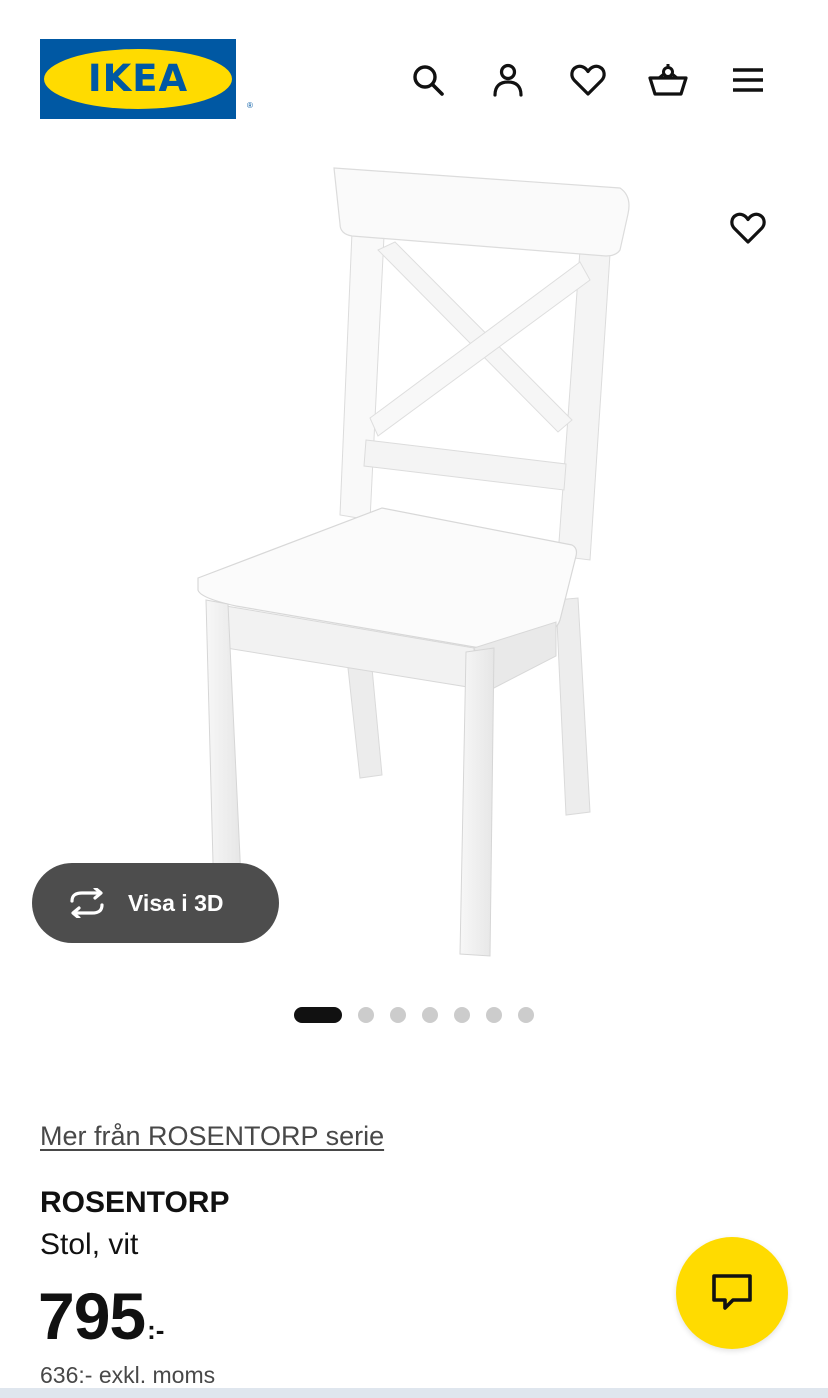 This screenshot has height=1398, width=828. I want to click on chat-icon, so click(732, 1292).